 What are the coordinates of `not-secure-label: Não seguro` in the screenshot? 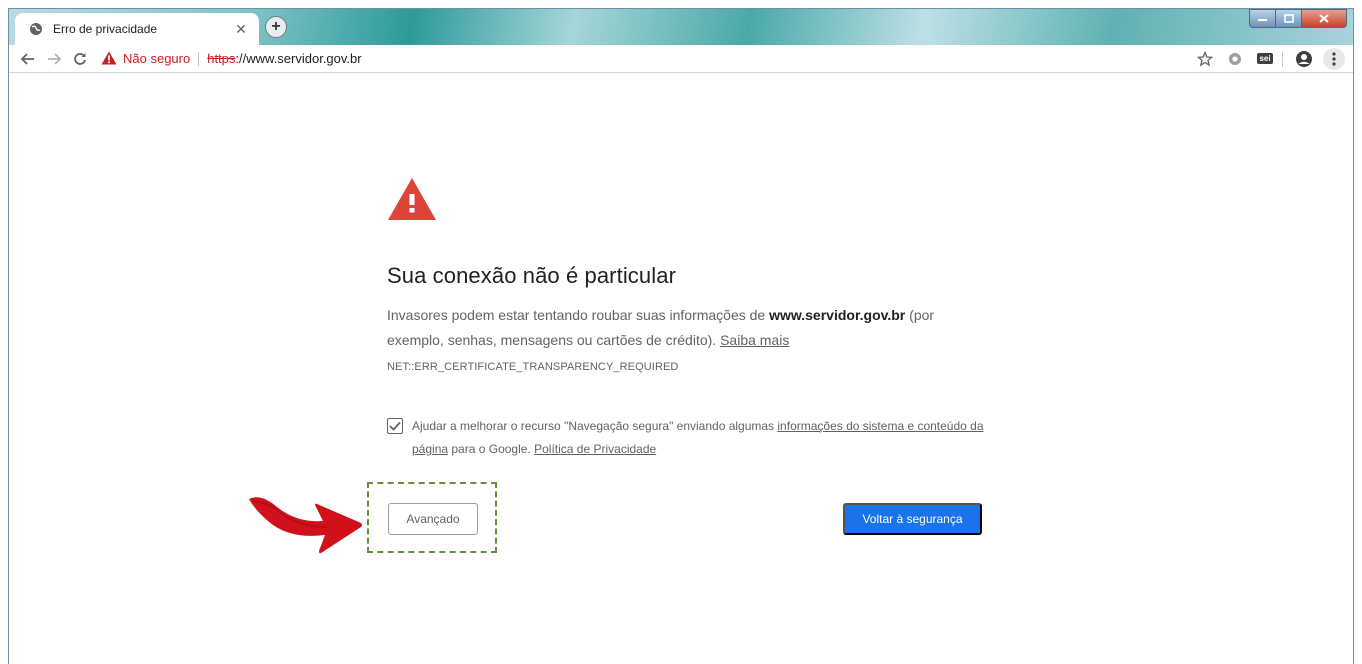 It's located at (156, 58).